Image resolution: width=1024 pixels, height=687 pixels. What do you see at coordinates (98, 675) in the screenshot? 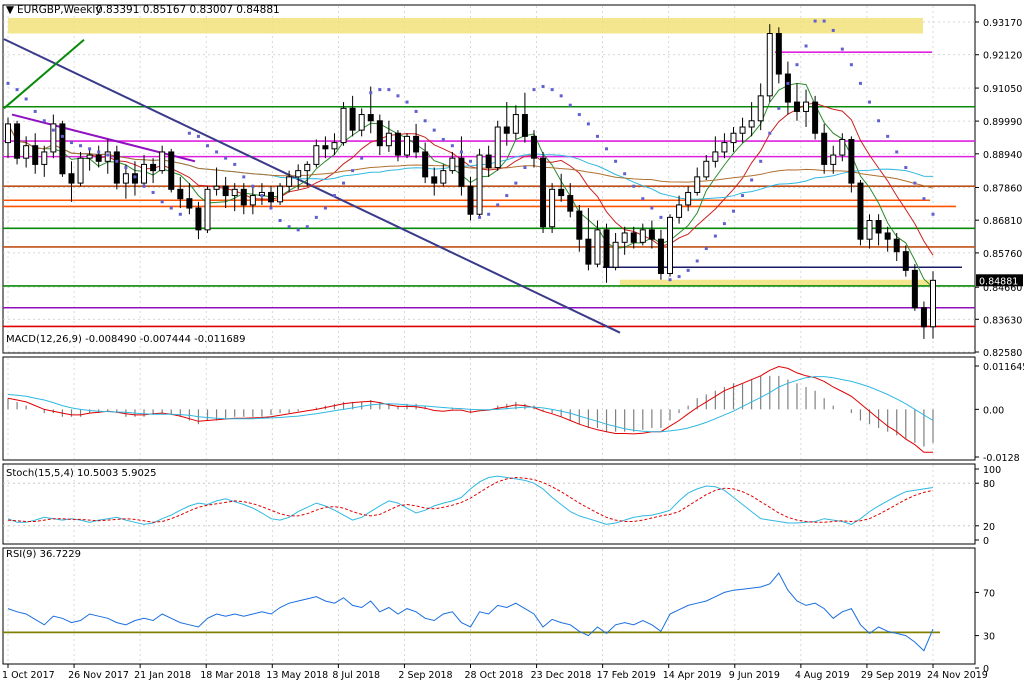
I see `date-tick-label: 26 Nov 2017` at bounding box center [98, 675].